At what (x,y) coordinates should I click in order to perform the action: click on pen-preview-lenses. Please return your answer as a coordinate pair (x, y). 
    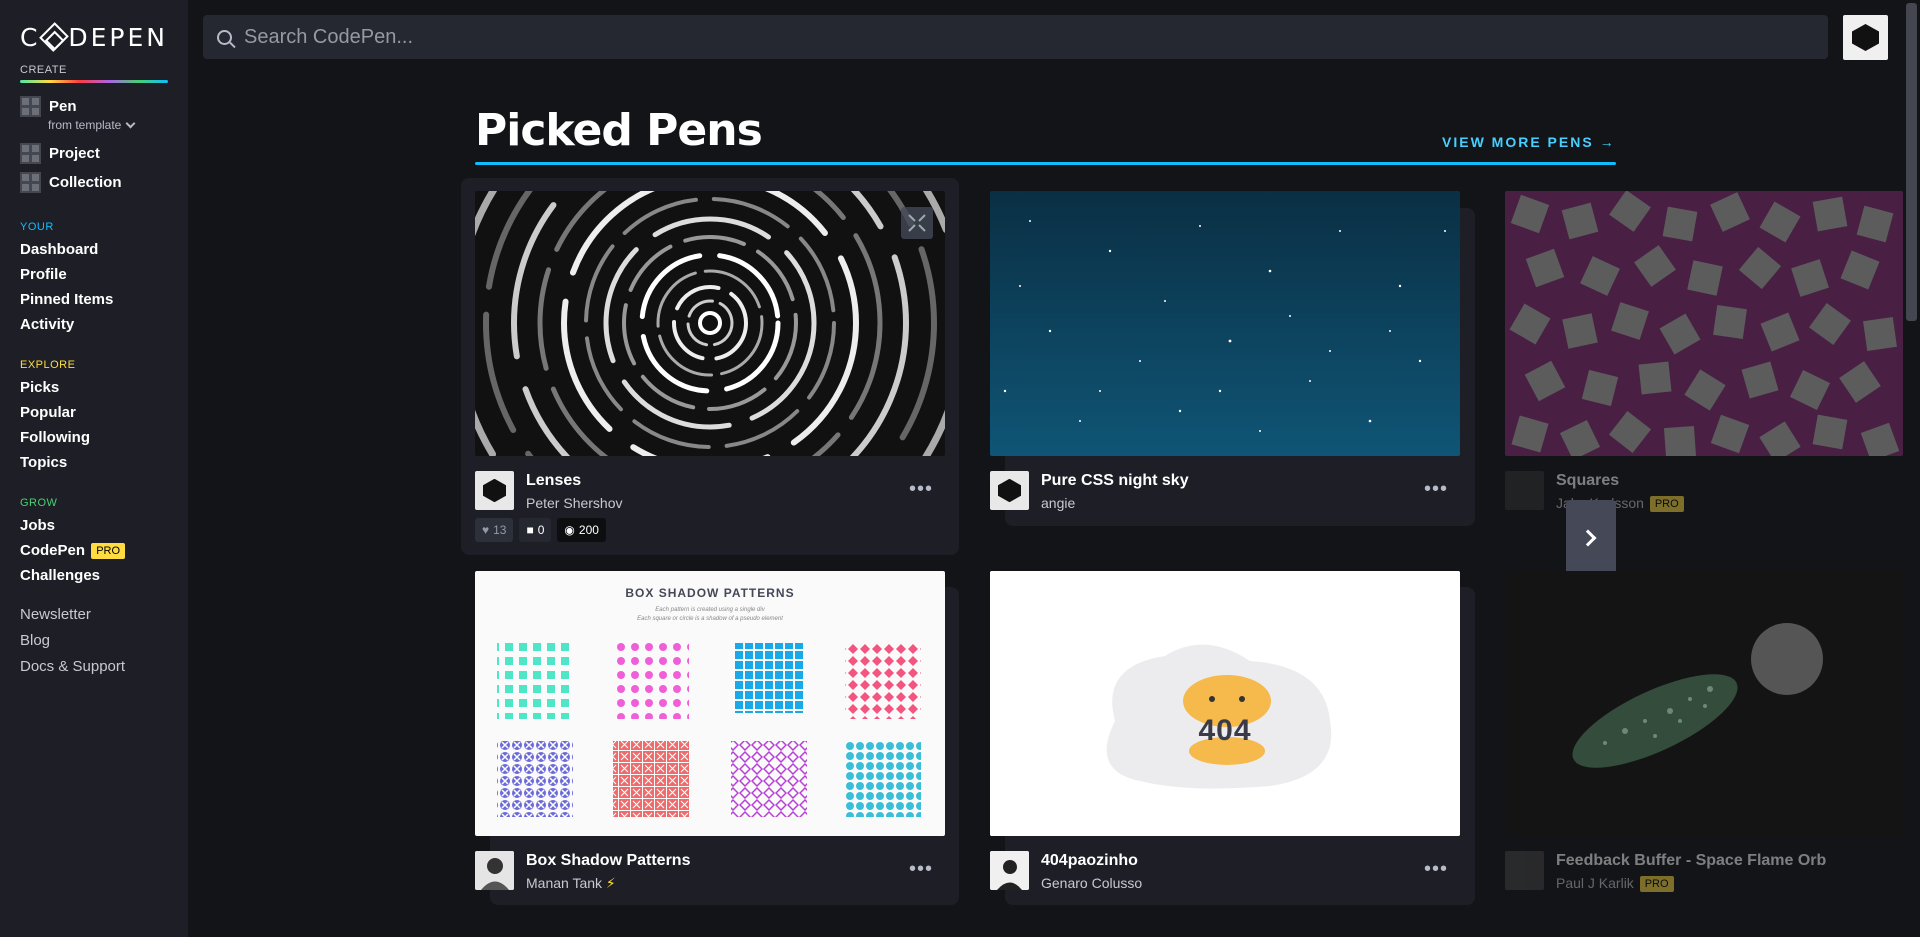
    Looking at the image, I should click on (710, 323).